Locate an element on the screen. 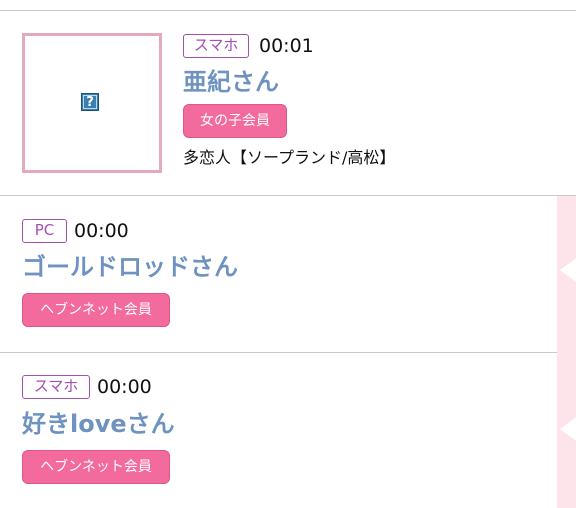  side-scroll-strip is located at coordinates (566, 352).